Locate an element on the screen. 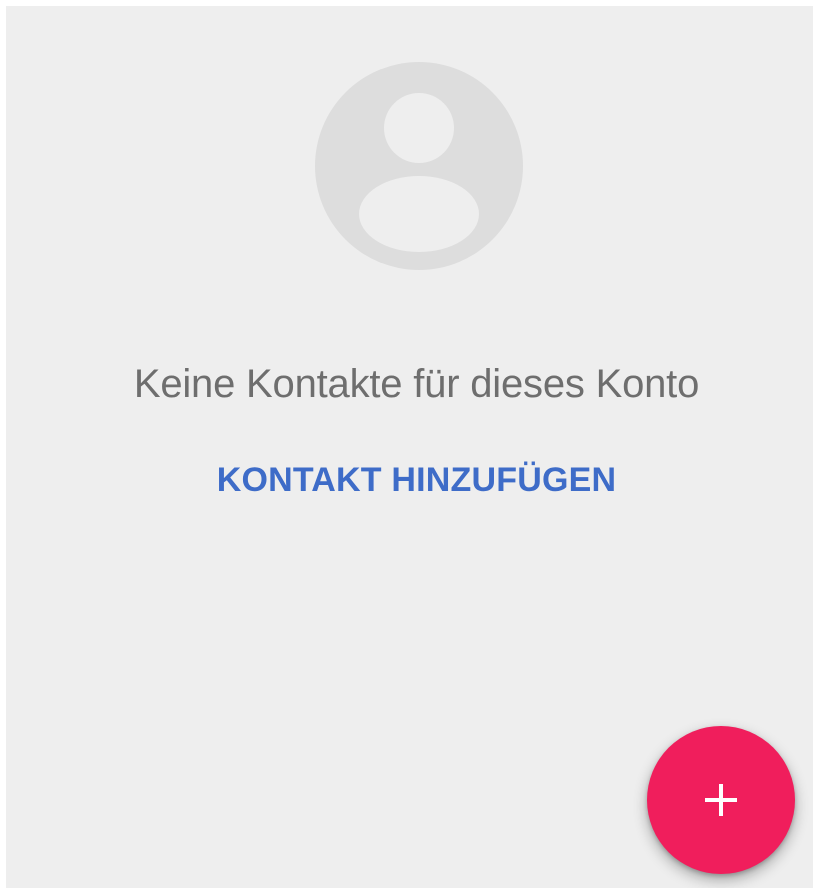  add-contact-button: KONTAKT HINZUFÜGEN is located at coordinates (409, 480).